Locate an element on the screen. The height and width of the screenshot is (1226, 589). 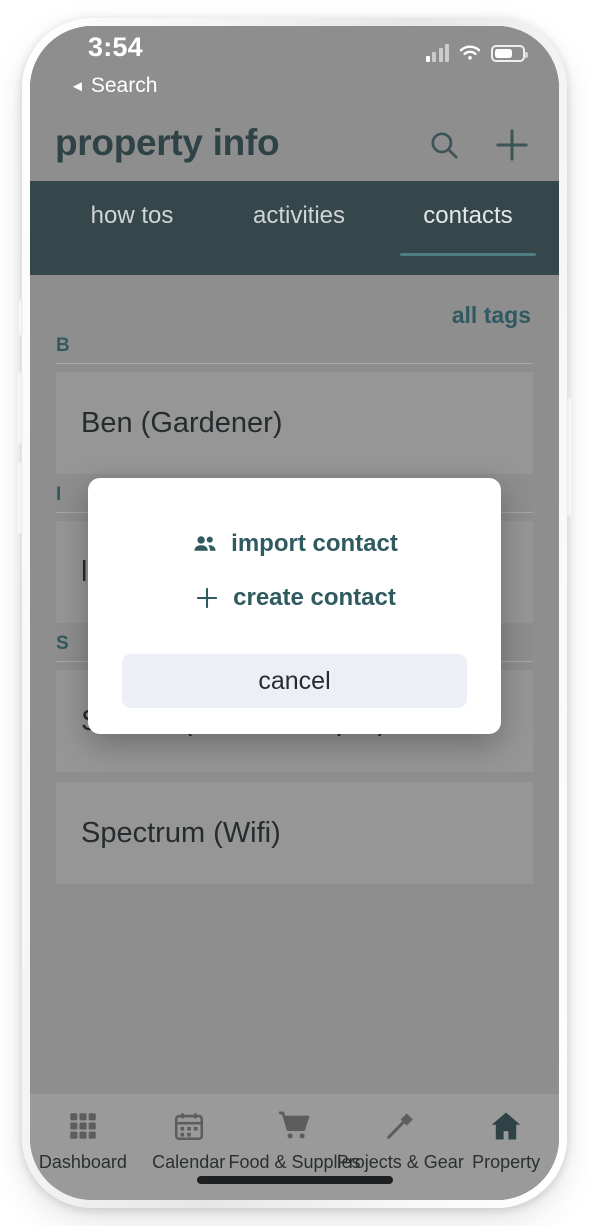
import-contact-button: import contact is located at coordinates (294, 544).